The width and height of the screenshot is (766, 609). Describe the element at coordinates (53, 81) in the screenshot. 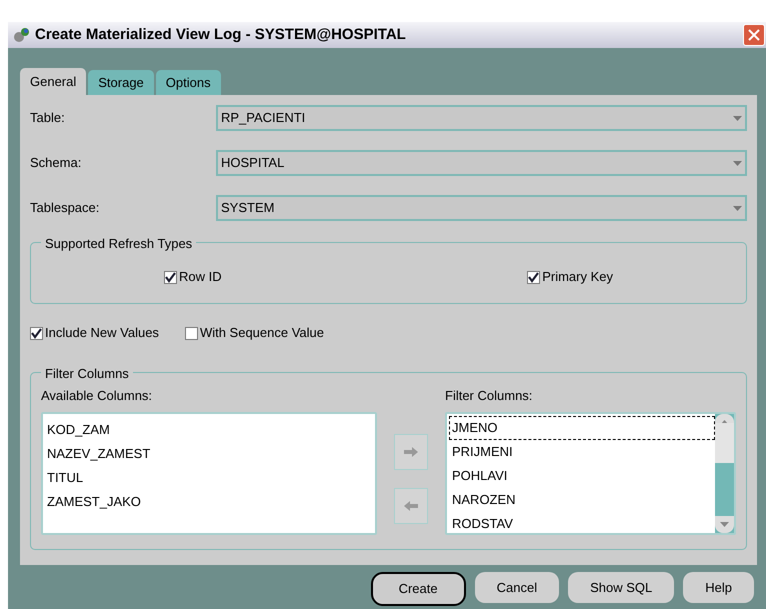

I see `tab: General` at that location.